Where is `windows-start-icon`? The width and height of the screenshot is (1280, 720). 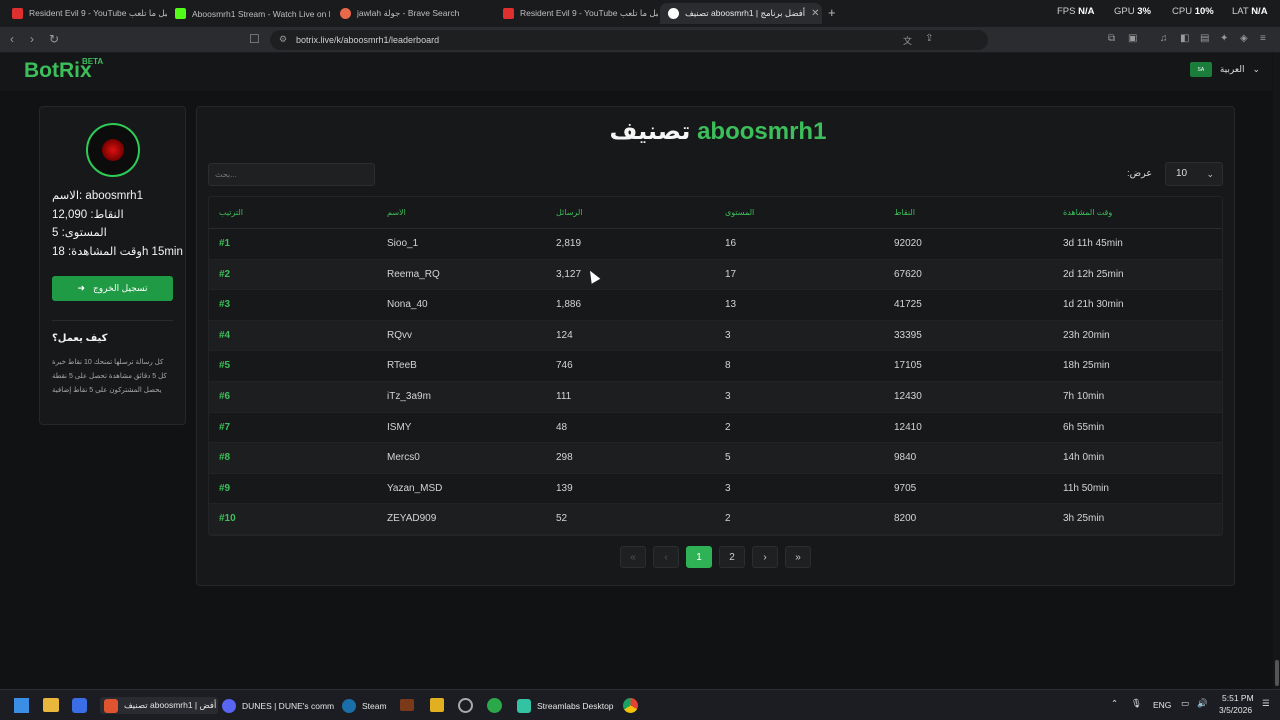 windows-start-icon is located at coordinates (21, 705).